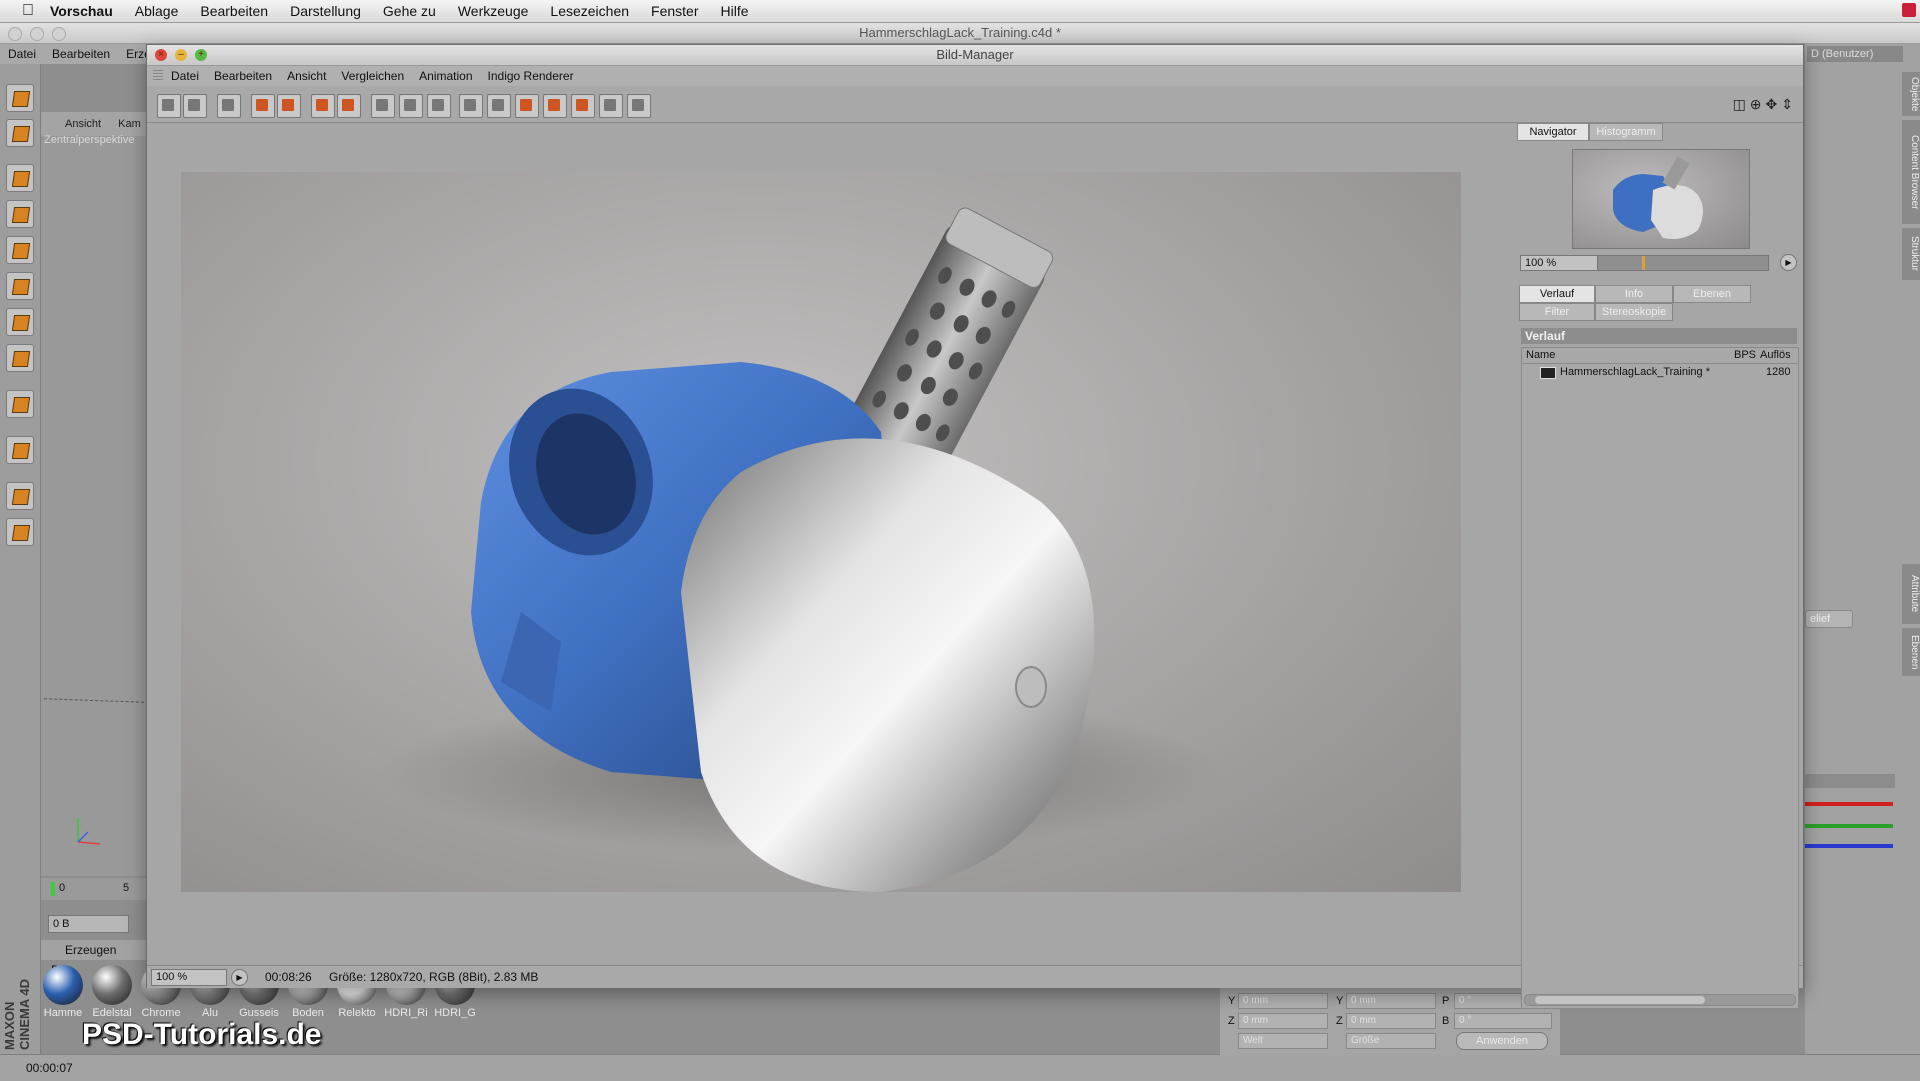 This screenshot has height=1081, width=1920. Describe the element at coordinates (639, 106) in the screenshot. I see `export-icon` at that location.